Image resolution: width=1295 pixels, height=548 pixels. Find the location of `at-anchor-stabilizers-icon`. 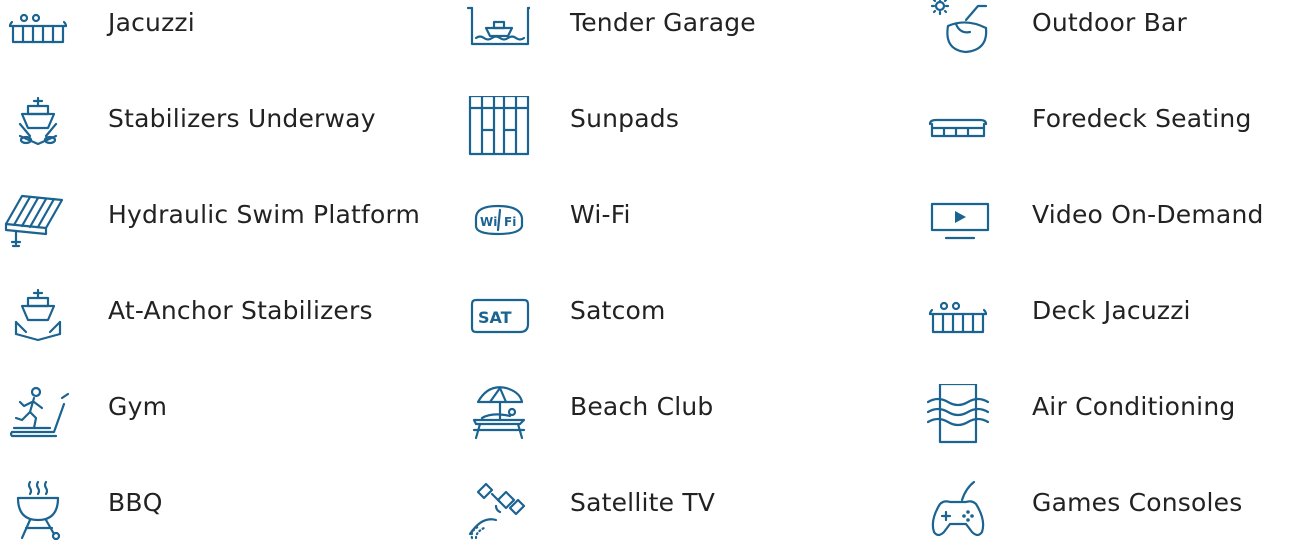

at-anchor-stabilizers-icon is located at coordinates (38, 318).